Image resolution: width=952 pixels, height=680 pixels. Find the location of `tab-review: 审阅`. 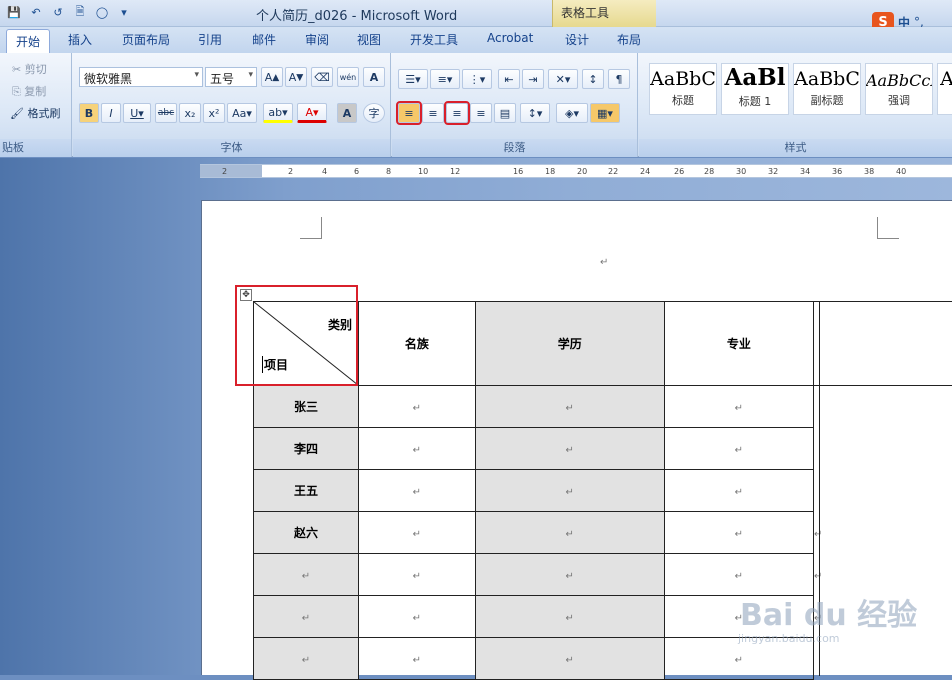

tab-review: 审阅 is located at coordinates (317, 39).